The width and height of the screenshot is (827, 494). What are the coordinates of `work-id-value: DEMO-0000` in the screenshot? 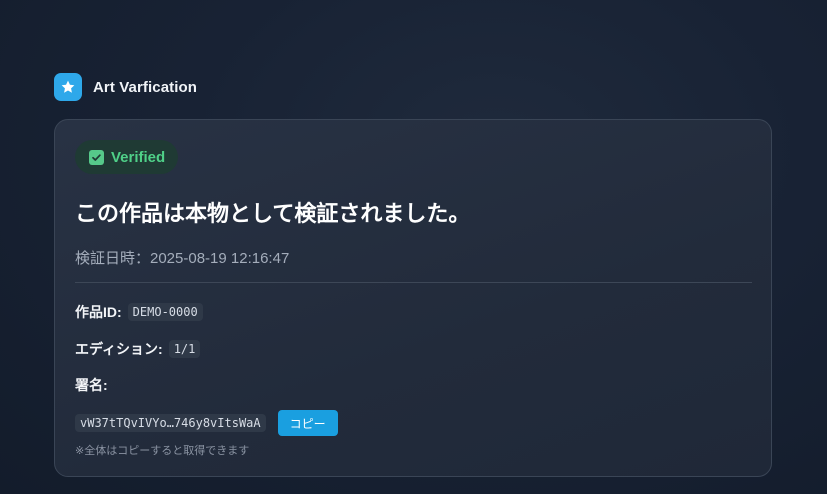 It's located at (165, 312).